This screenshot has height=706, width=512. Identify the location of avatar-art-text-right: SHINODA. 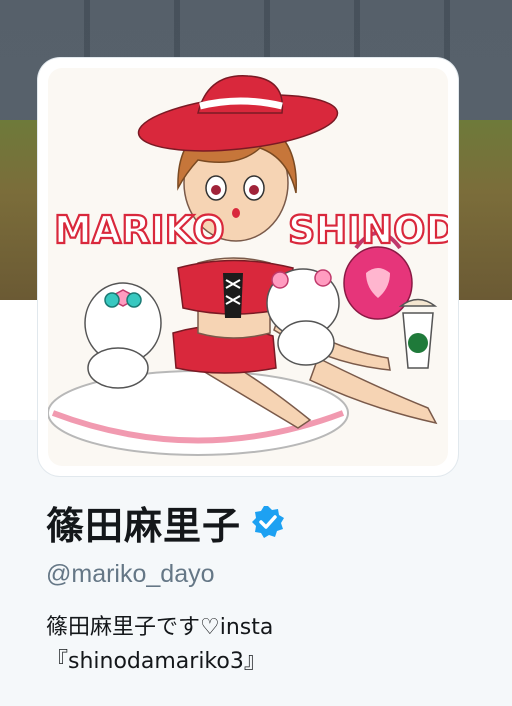
(368, 230).